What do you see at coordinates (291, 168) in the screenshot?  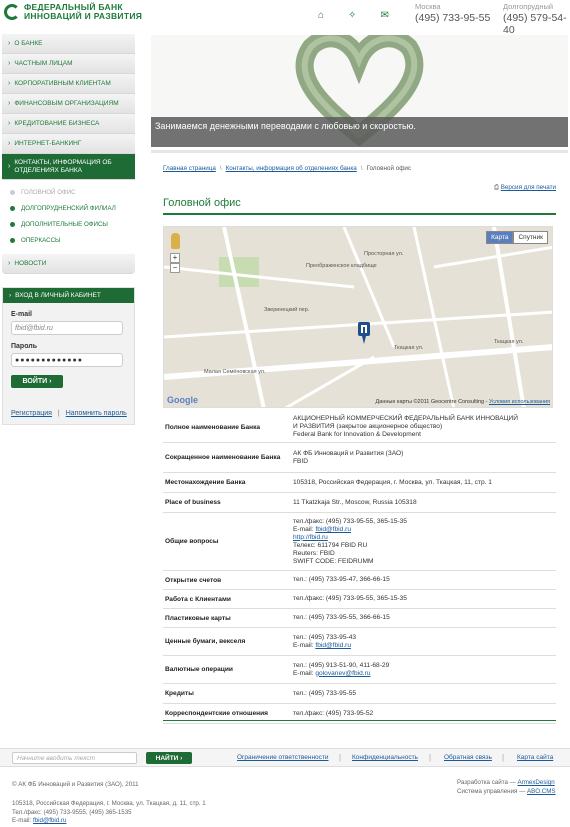 I see `breadcrumb-contacts: Контакты, информация об отделениях банка` at bounding box center [291, 168].